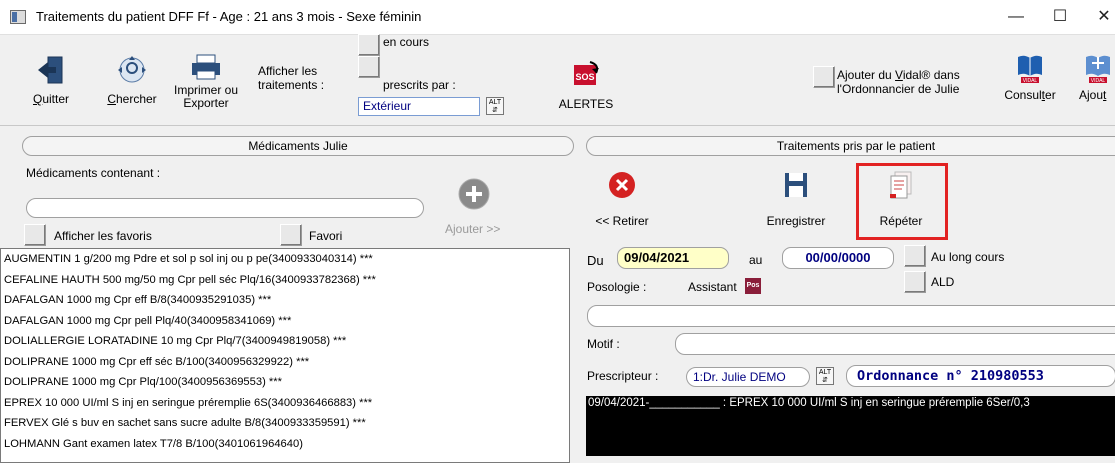 Image resolution: width=1115 pixels, height=463 pixels. I want to click on drug-search-input, so click(225, 208).